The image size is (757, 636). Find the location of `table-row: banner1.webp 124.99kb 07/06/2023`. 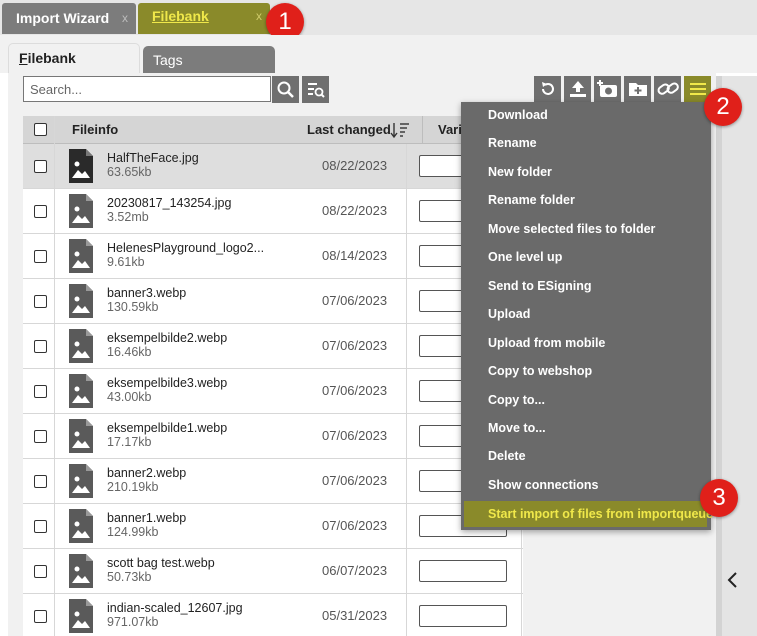

table-row: banner1.webp 124.99kb 07/06/2023 is located at coordinates (273, 526).